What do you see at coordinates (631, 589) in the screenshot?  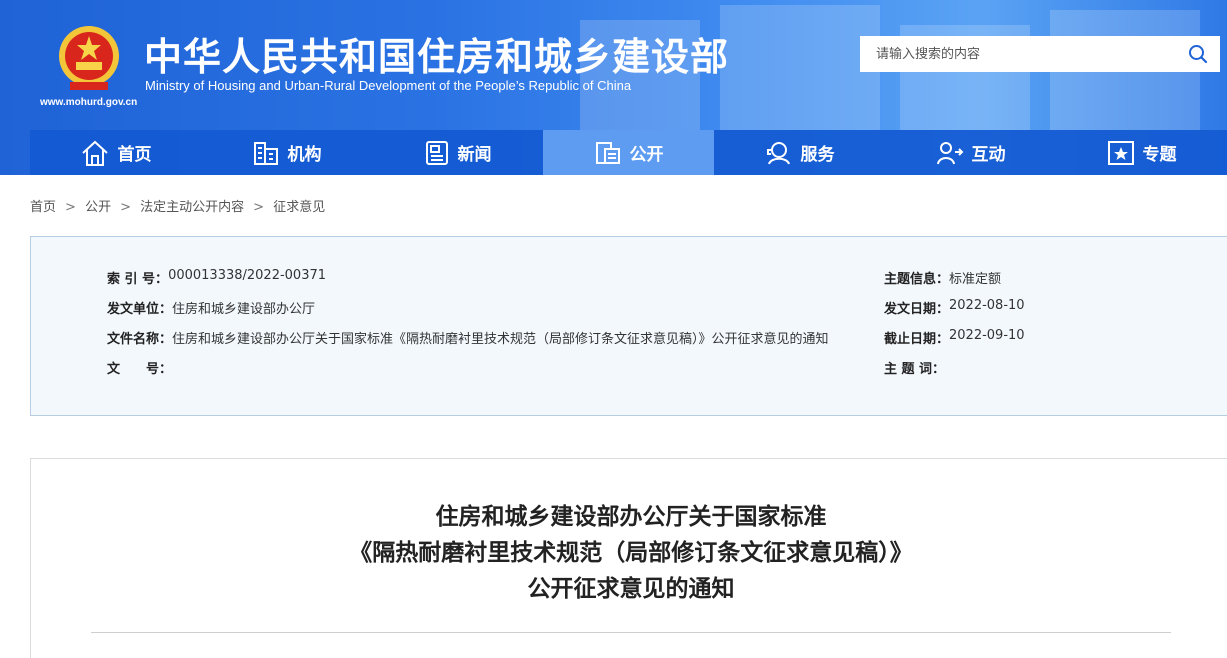 I see `article-title-line3: 公开征求意见的通知` at bounding box center [631, 589].